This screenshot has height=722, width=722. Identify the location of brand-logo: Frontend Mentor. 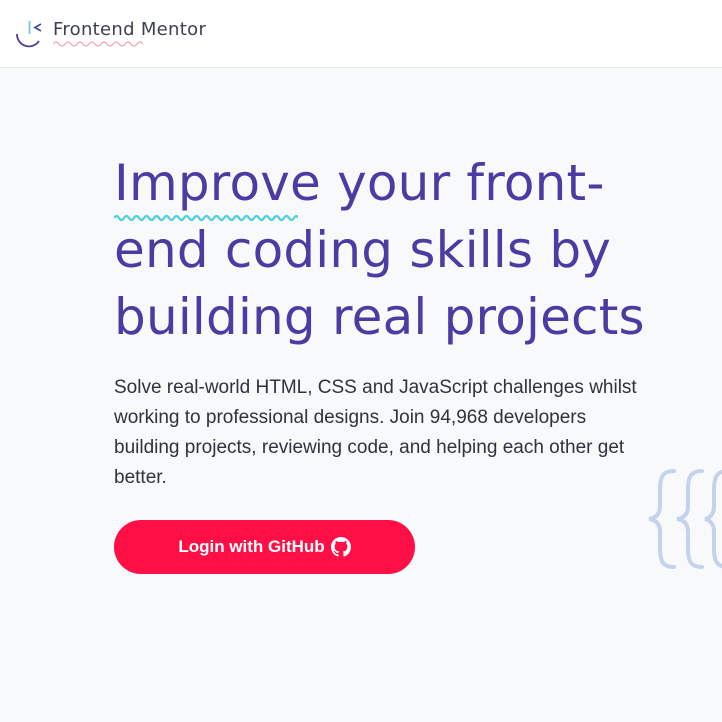
(111, 33).